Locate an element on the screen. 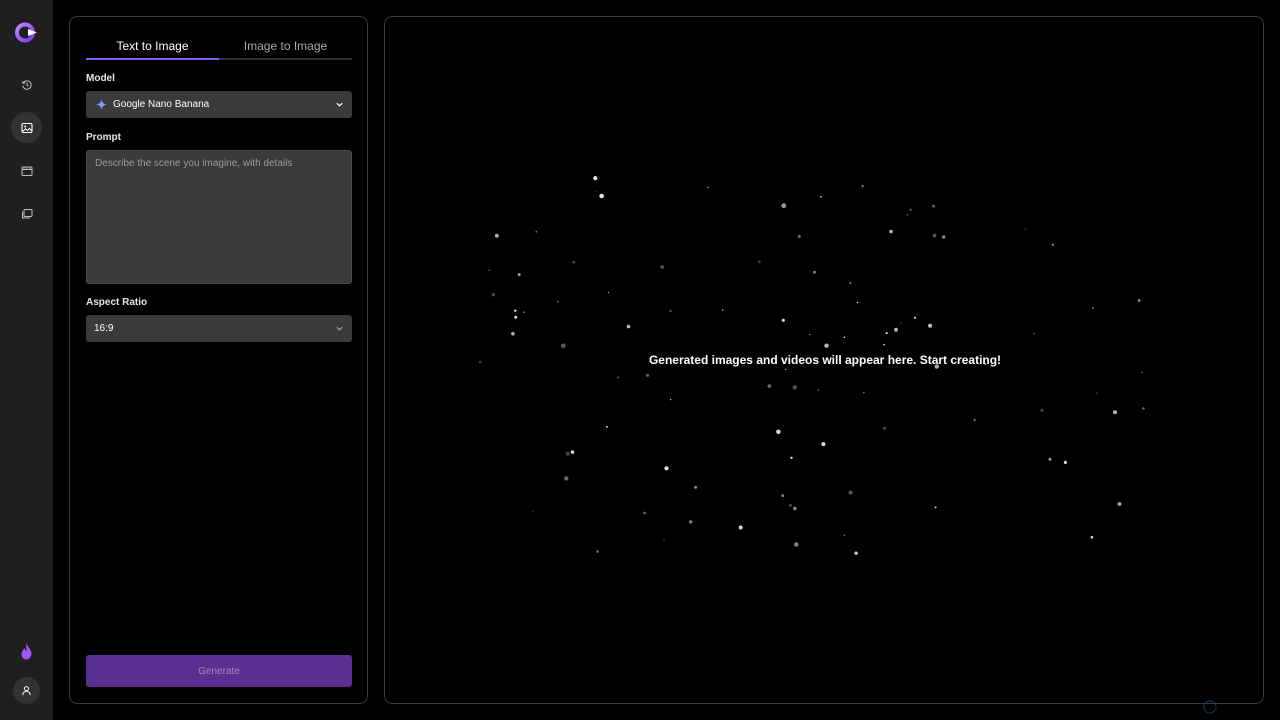  rail-history-button is located at coordinates (26, 84).